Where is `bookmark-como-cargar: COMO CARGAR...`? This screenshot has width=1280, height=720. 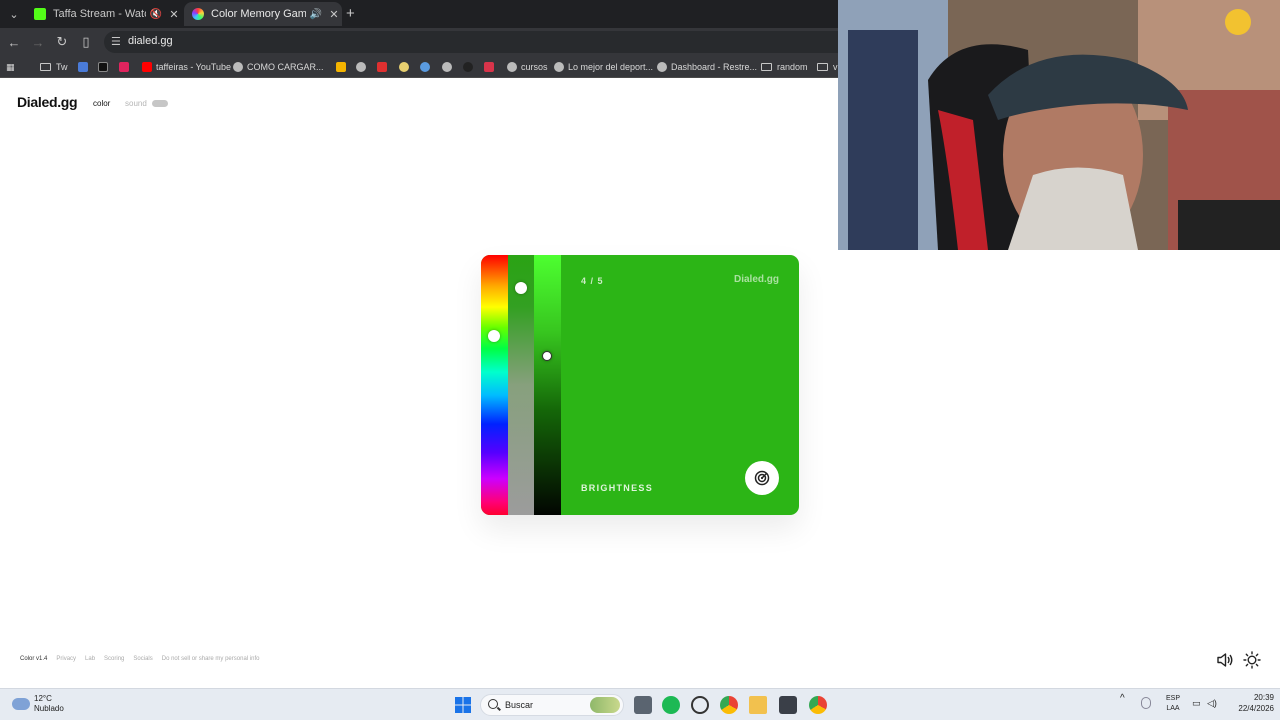
bookmark-como-cargar: COMO CARGAR... is located at coordinates (278, 67).